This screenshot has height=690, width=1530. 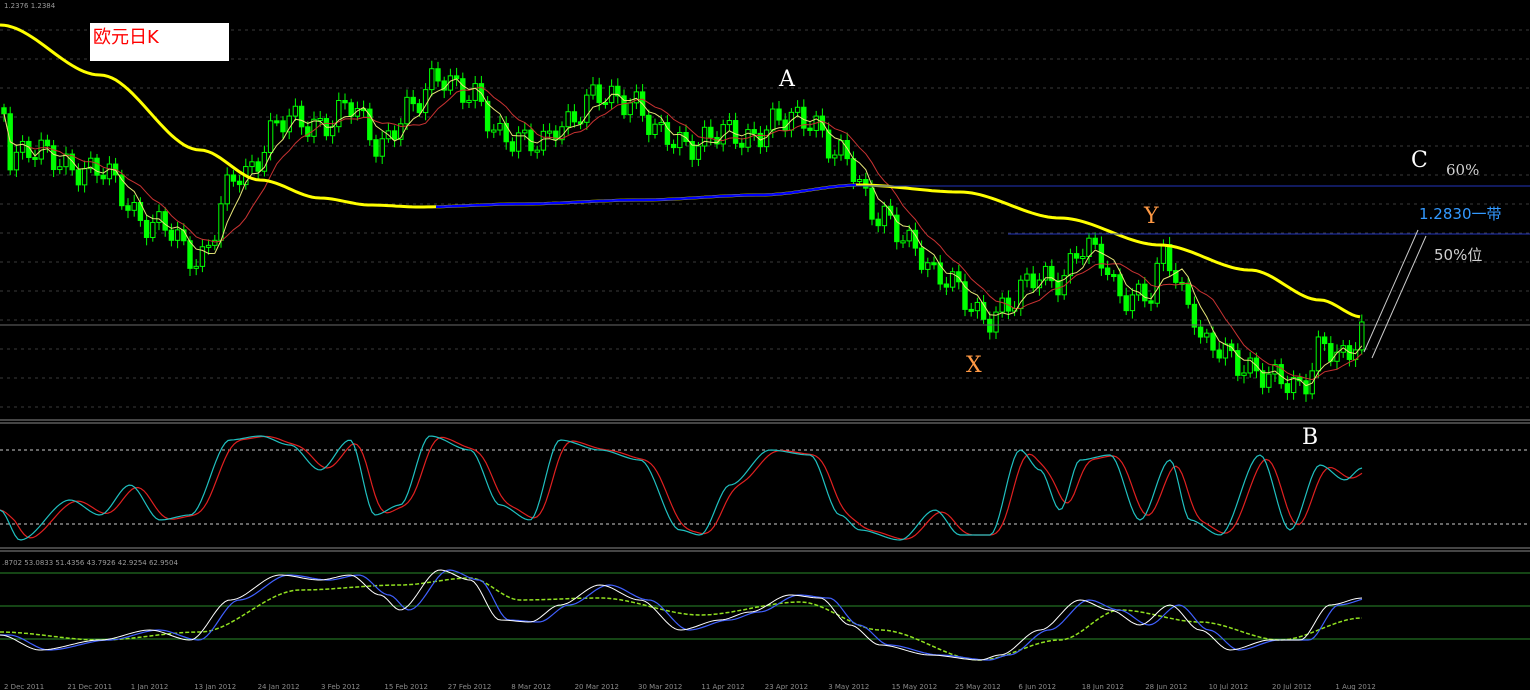 I want to click on x-tick-label: 27 Feb 2012, so click(x=470, y=686).